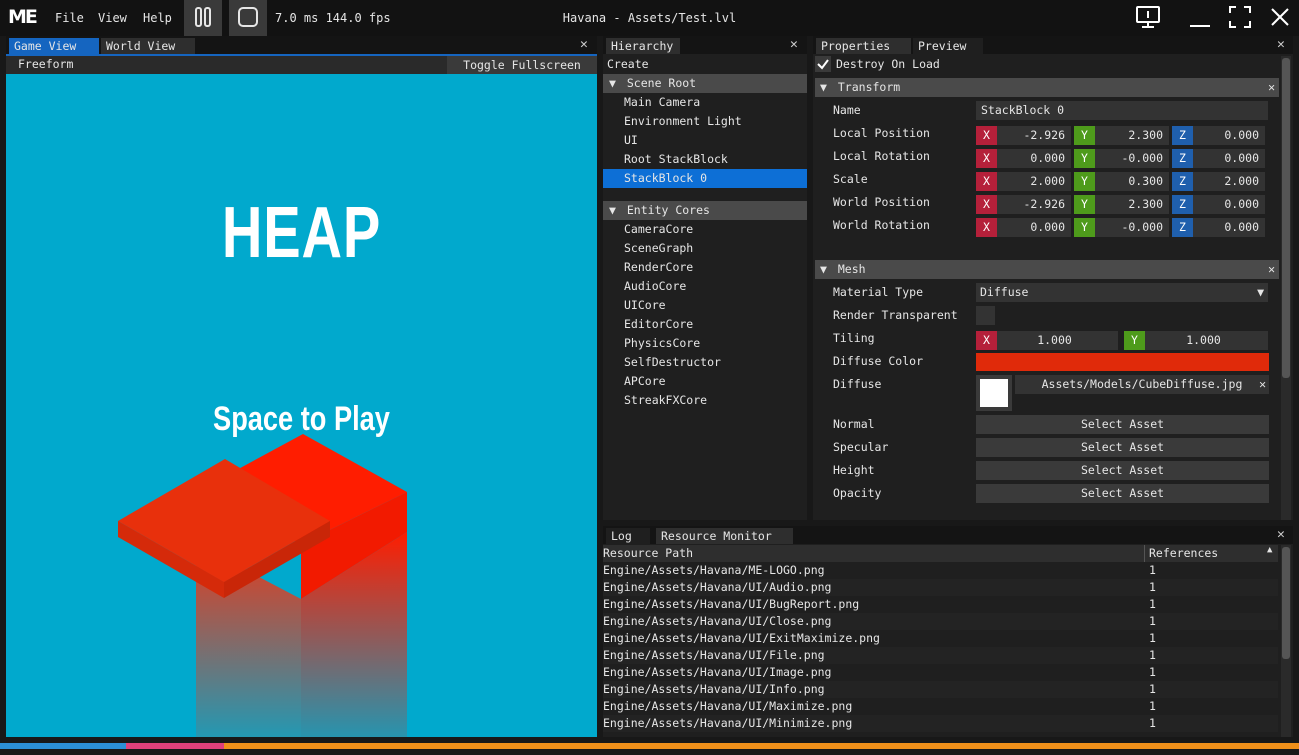  Describe the element at coordinates (1142, 384) in the screenshot. I see `diffuse-path-field: Assets/Models/CubeDiffuse.jpg ✕` at that location.